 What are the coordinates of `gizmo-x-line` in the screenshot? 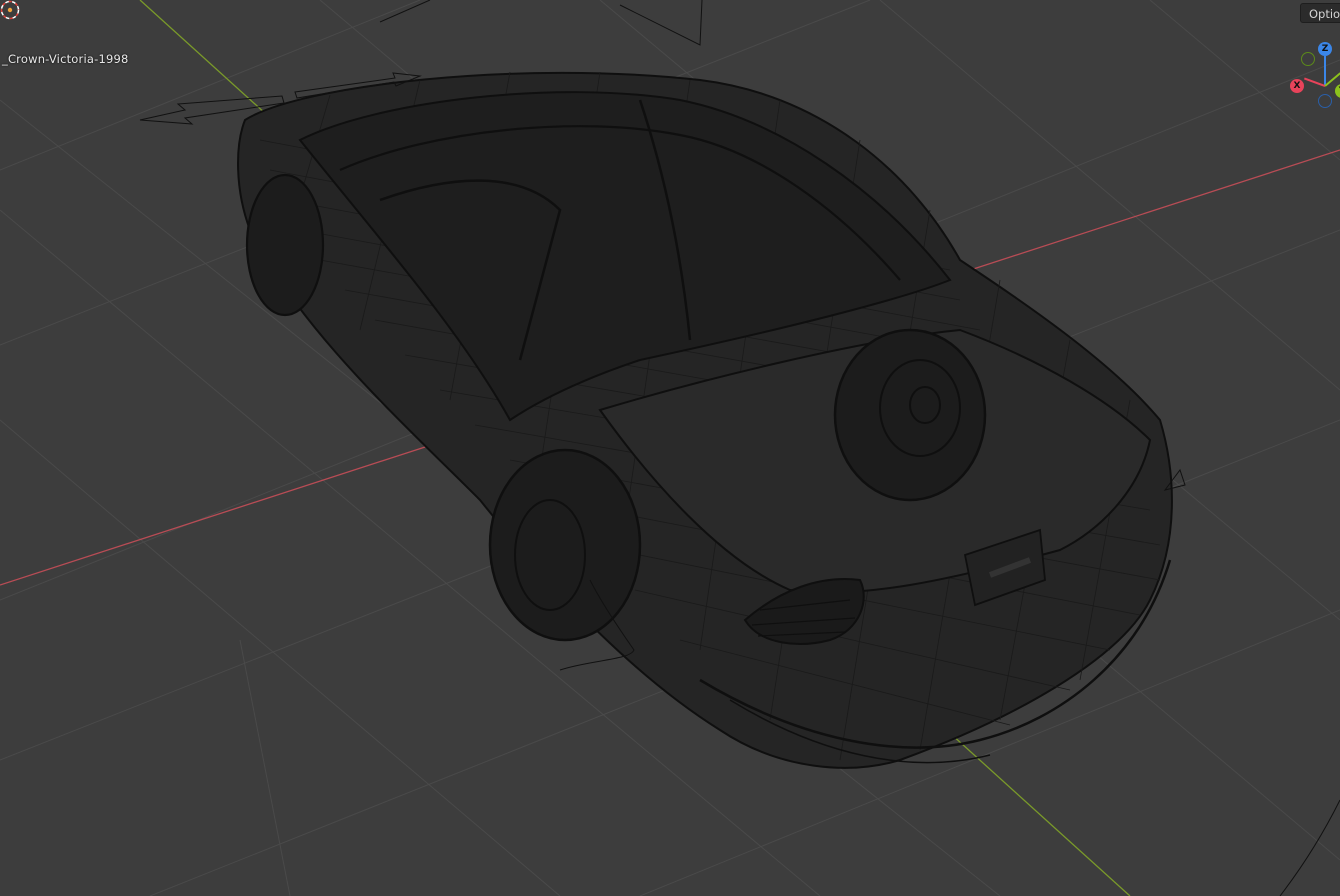 It's located at (1314, 82).